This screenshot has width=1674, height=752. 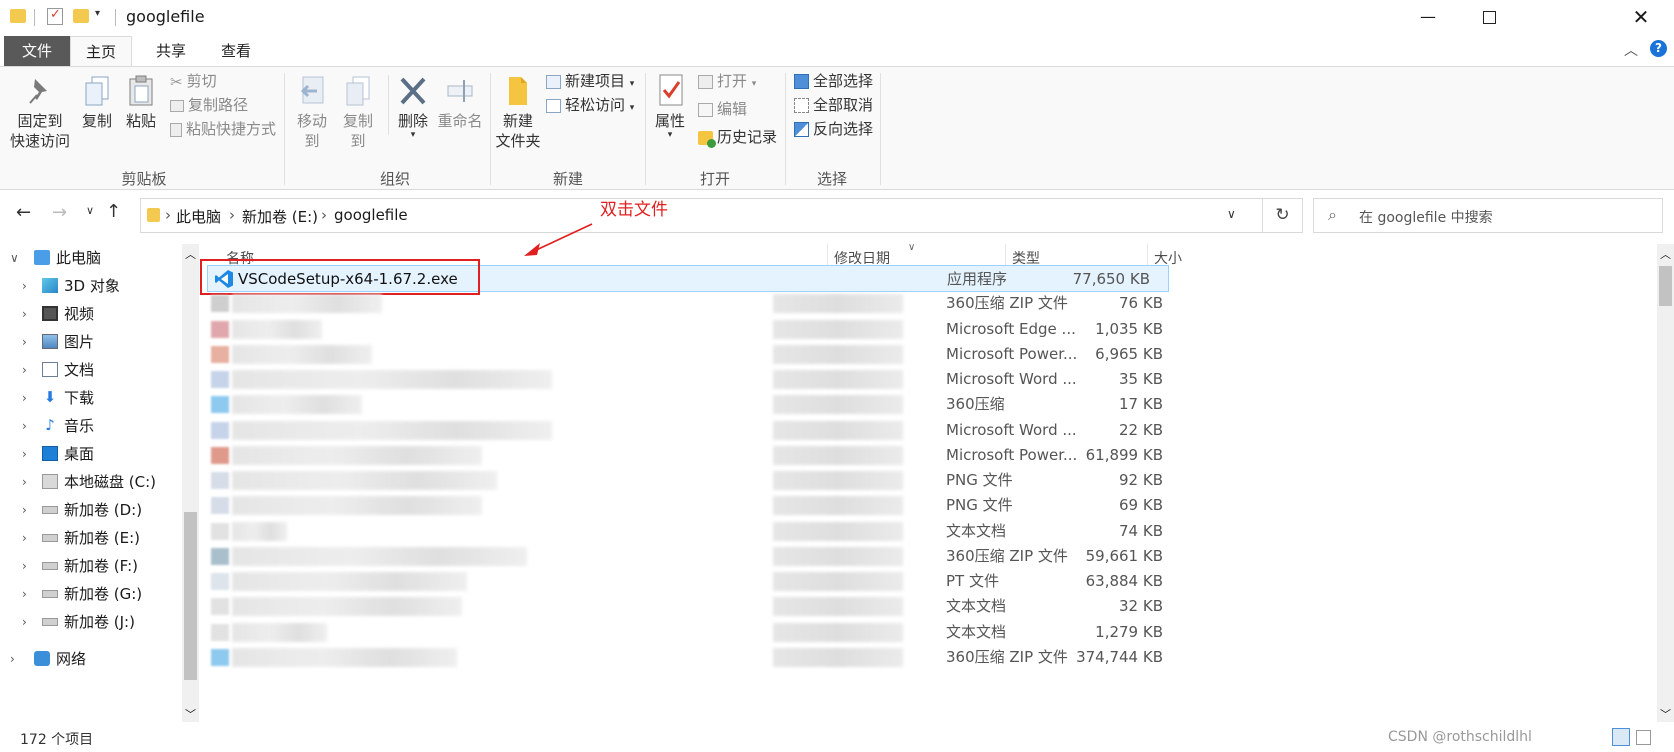 What do you see at coordinates (312, 113) in the screenshot?
I see `move-to-button: 移动到` at bounding box center [312, 113].